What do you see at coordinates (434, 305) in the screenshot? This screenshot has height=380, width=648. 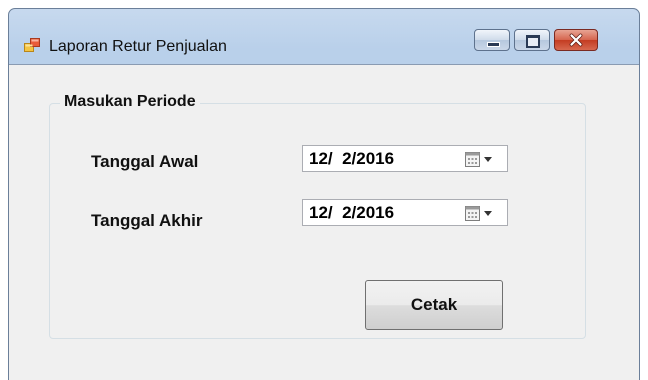 I see `print-button: Cetak` at bounding box center [434, 305].